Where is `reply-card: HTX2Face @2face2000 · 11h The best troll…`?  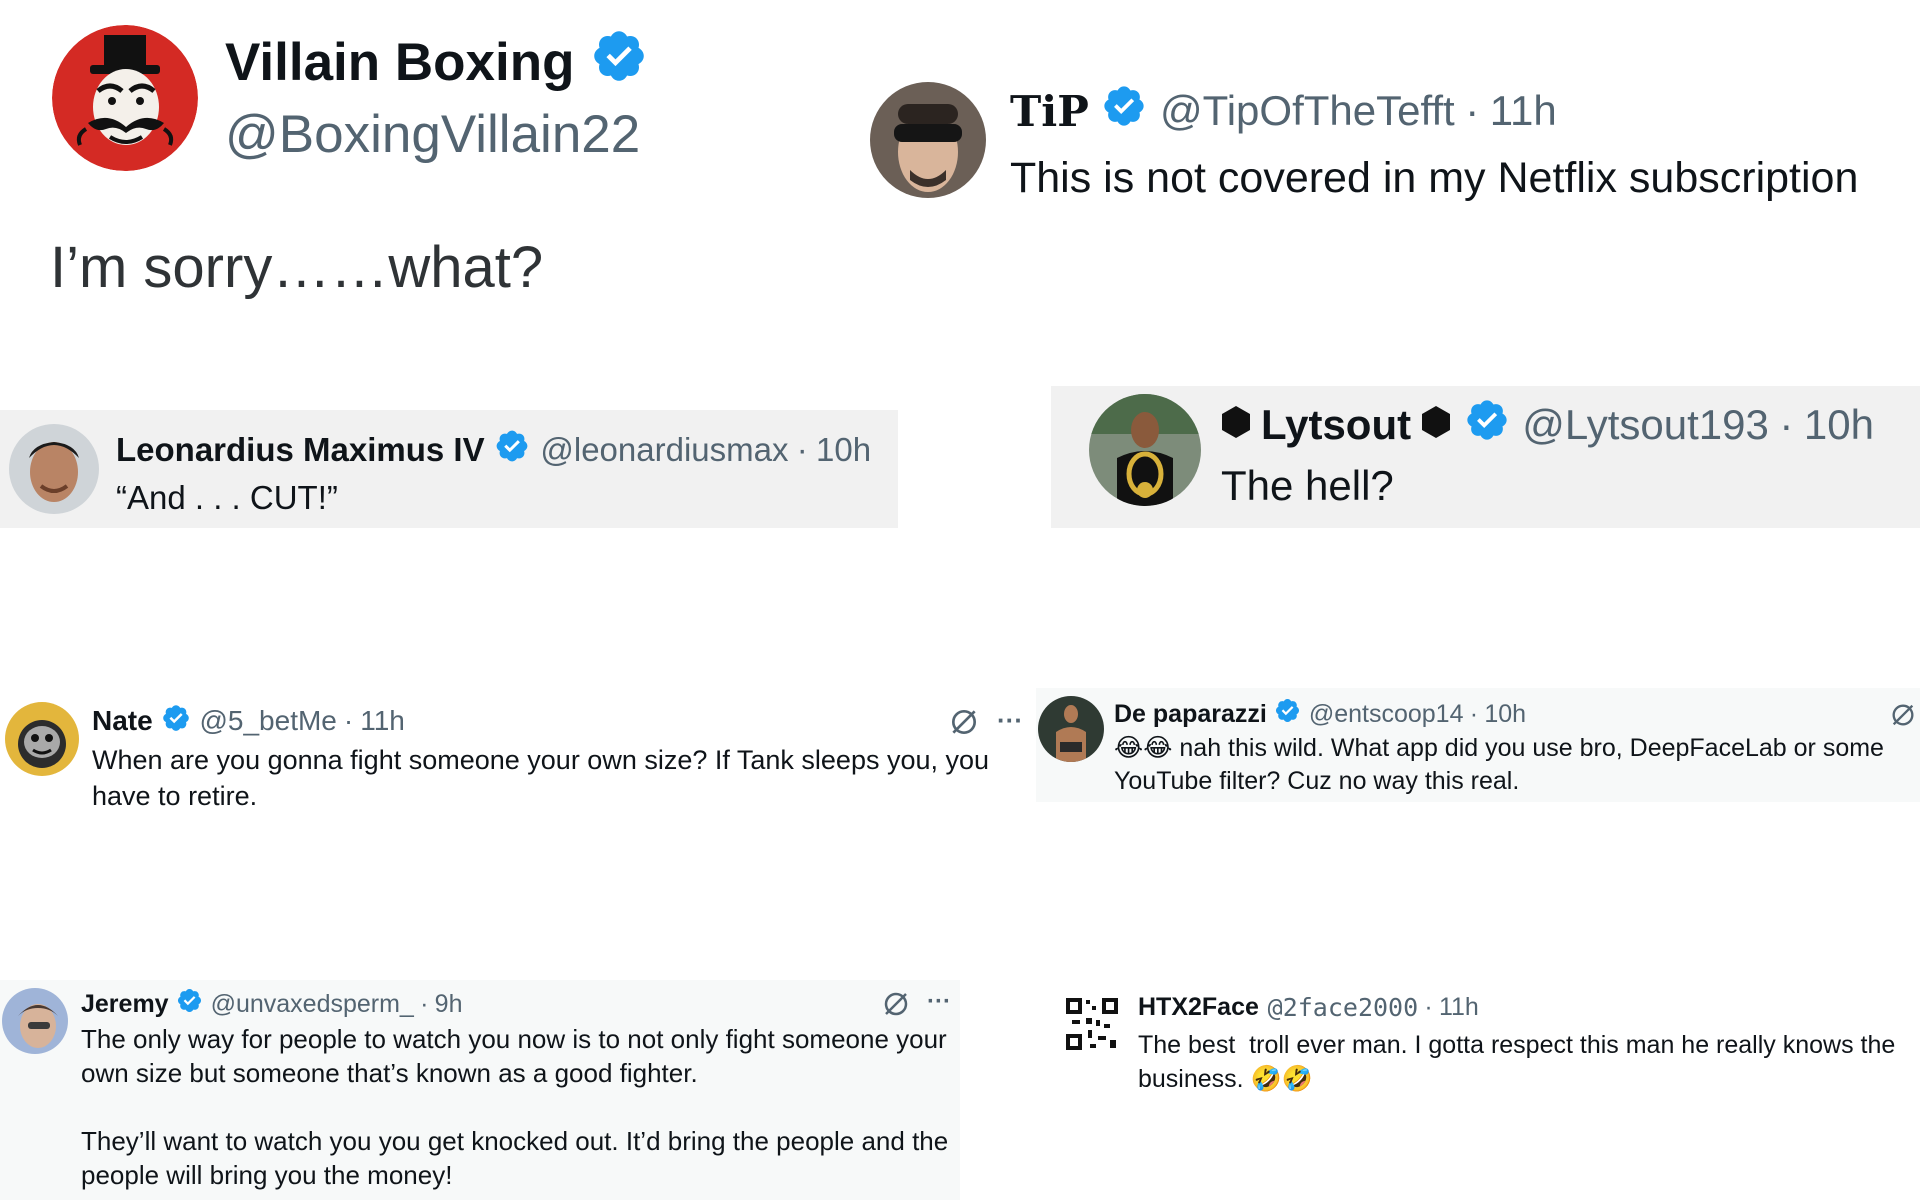
reply-card: HTX2Face @2face2000 · 11h The best troll… is located at coordinates (1485, 1049).